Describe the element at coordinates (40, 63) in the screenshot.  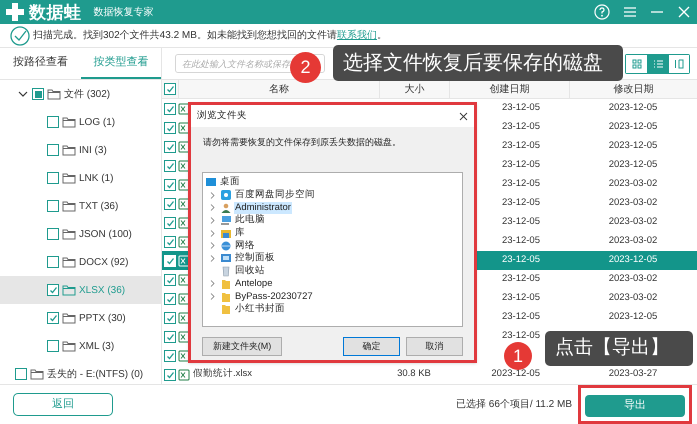
I see `view-tab: 按路径查看` at that location.